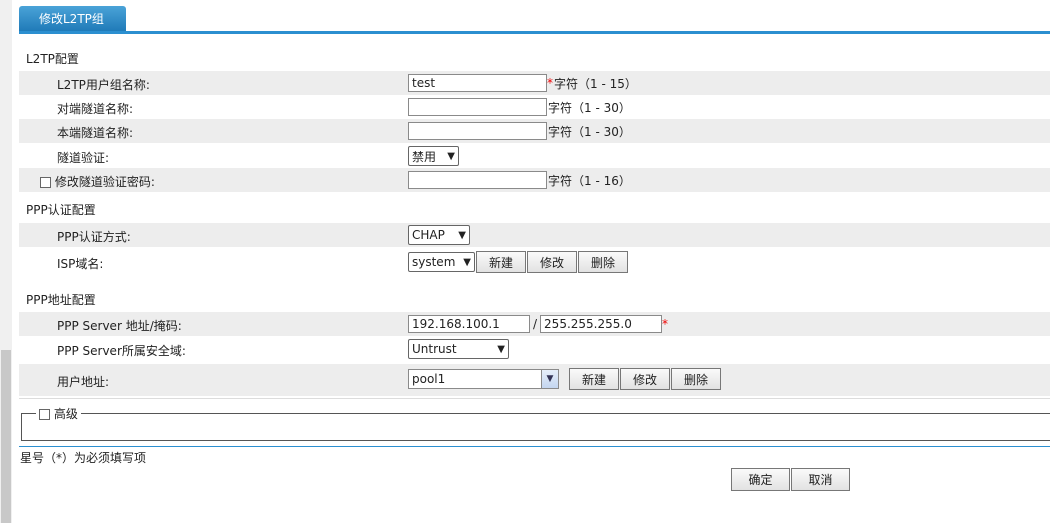 Image resolution: width=1050 pixels, height=523 pixels. I want to click on local-tunnel-hint: 字符（1 - 30）, so click(589, 131).